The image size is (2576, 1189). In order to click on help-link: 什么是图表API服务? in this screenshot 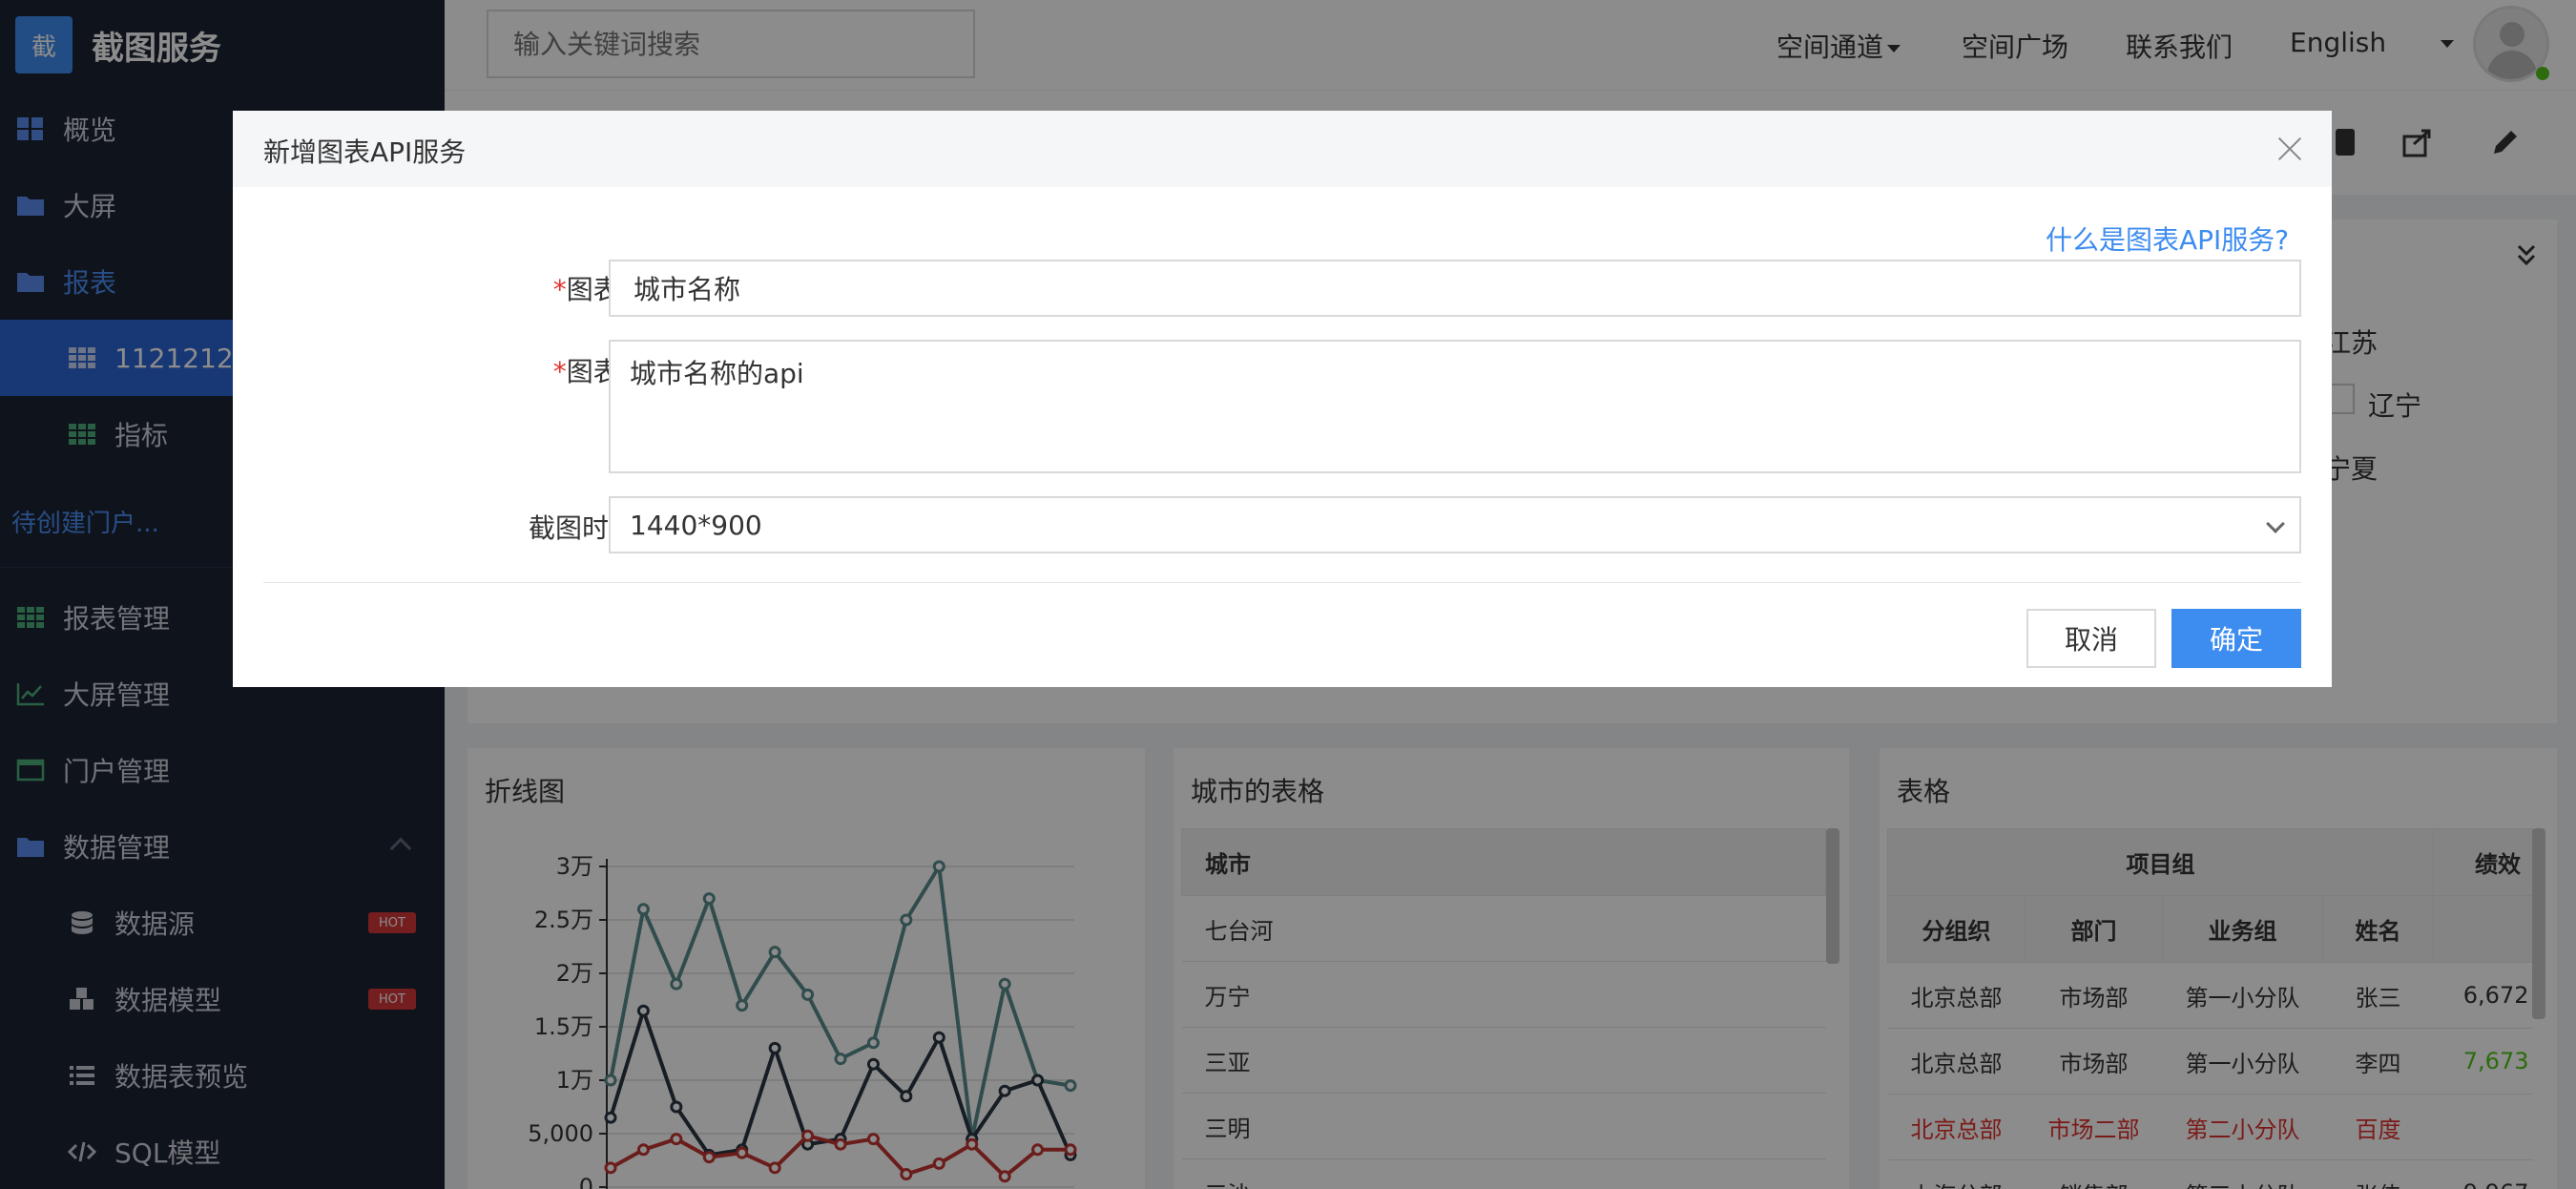, I will do `click(2167, 238)`.